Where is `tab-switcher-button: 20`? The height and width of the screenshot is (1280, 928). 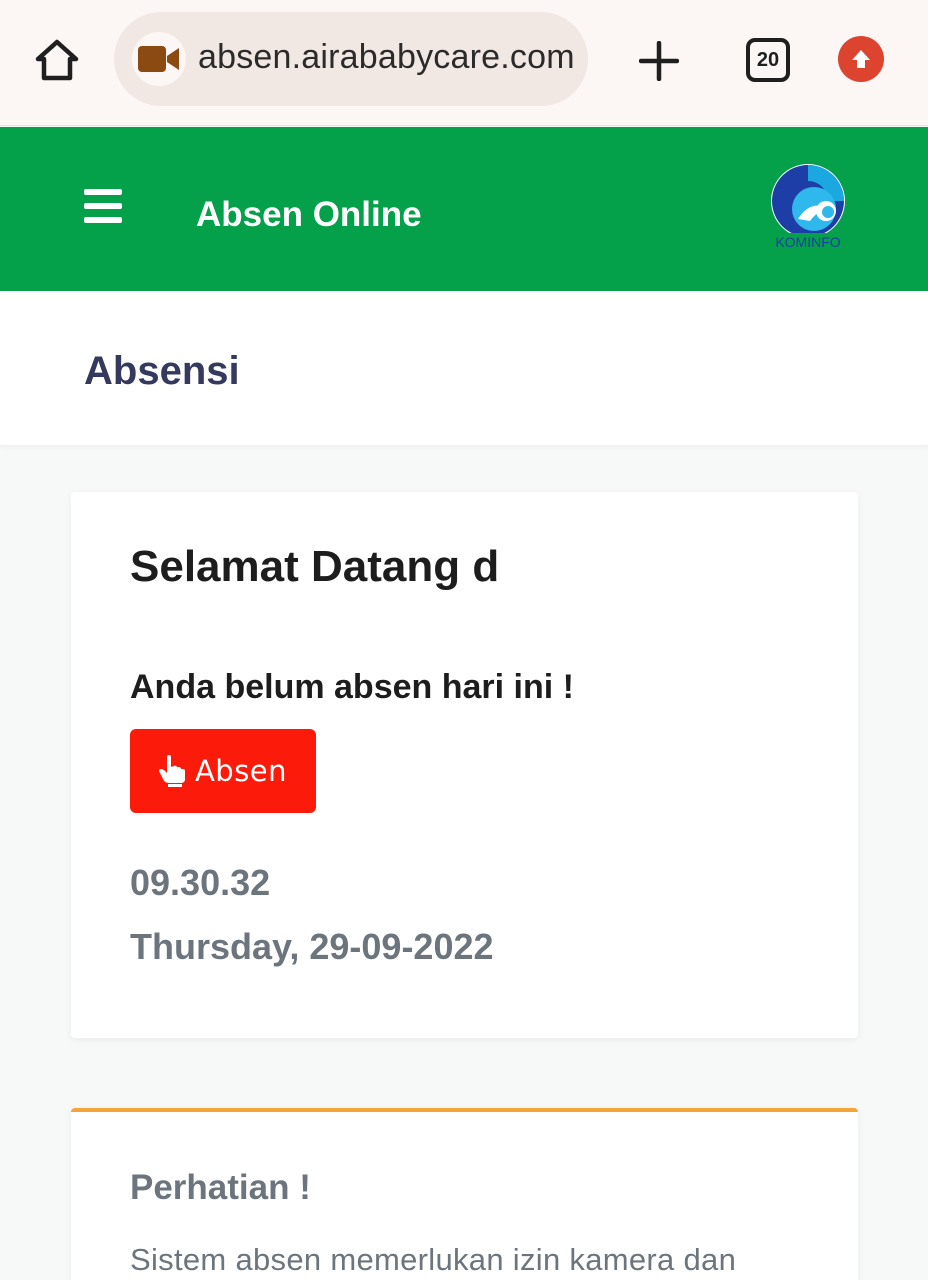 tab-switcher-button: 20 is located at coordinates (768, 60).